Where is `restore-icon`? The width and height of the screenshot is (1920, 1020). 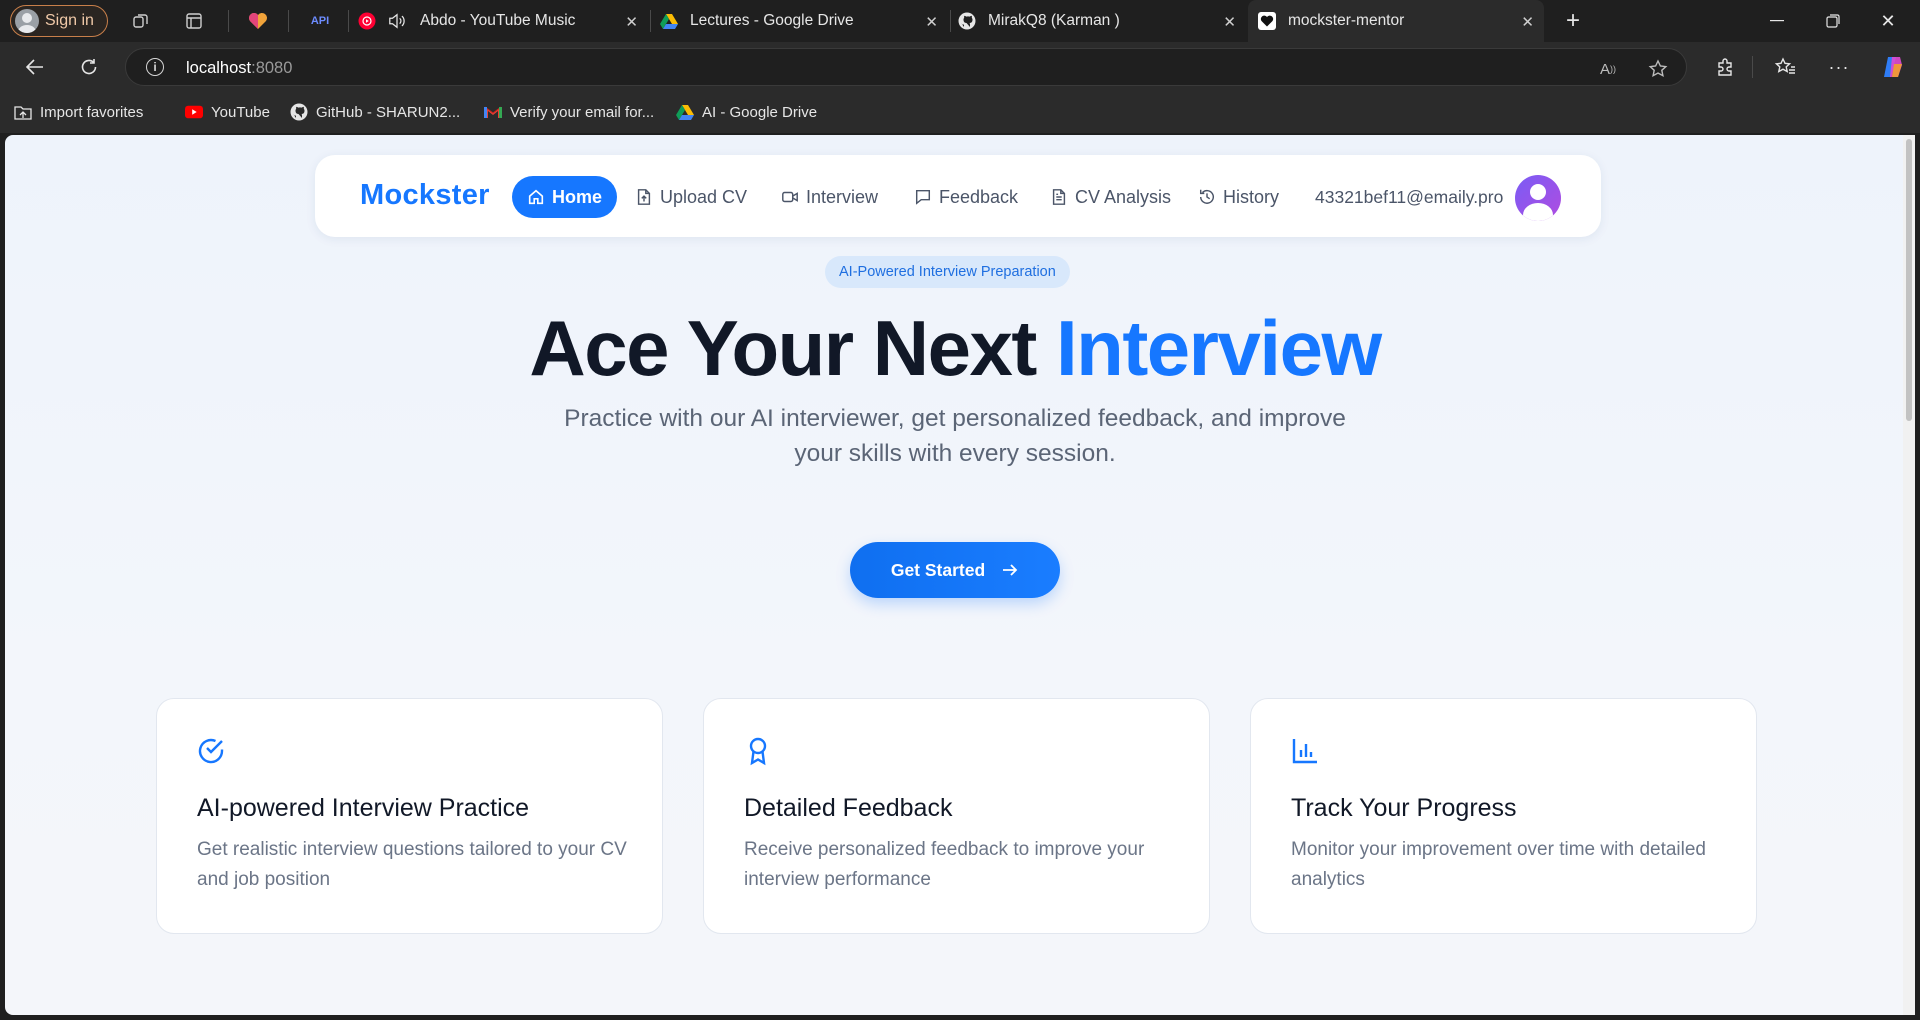
restore-icon is located at coordinates (1833, 21).